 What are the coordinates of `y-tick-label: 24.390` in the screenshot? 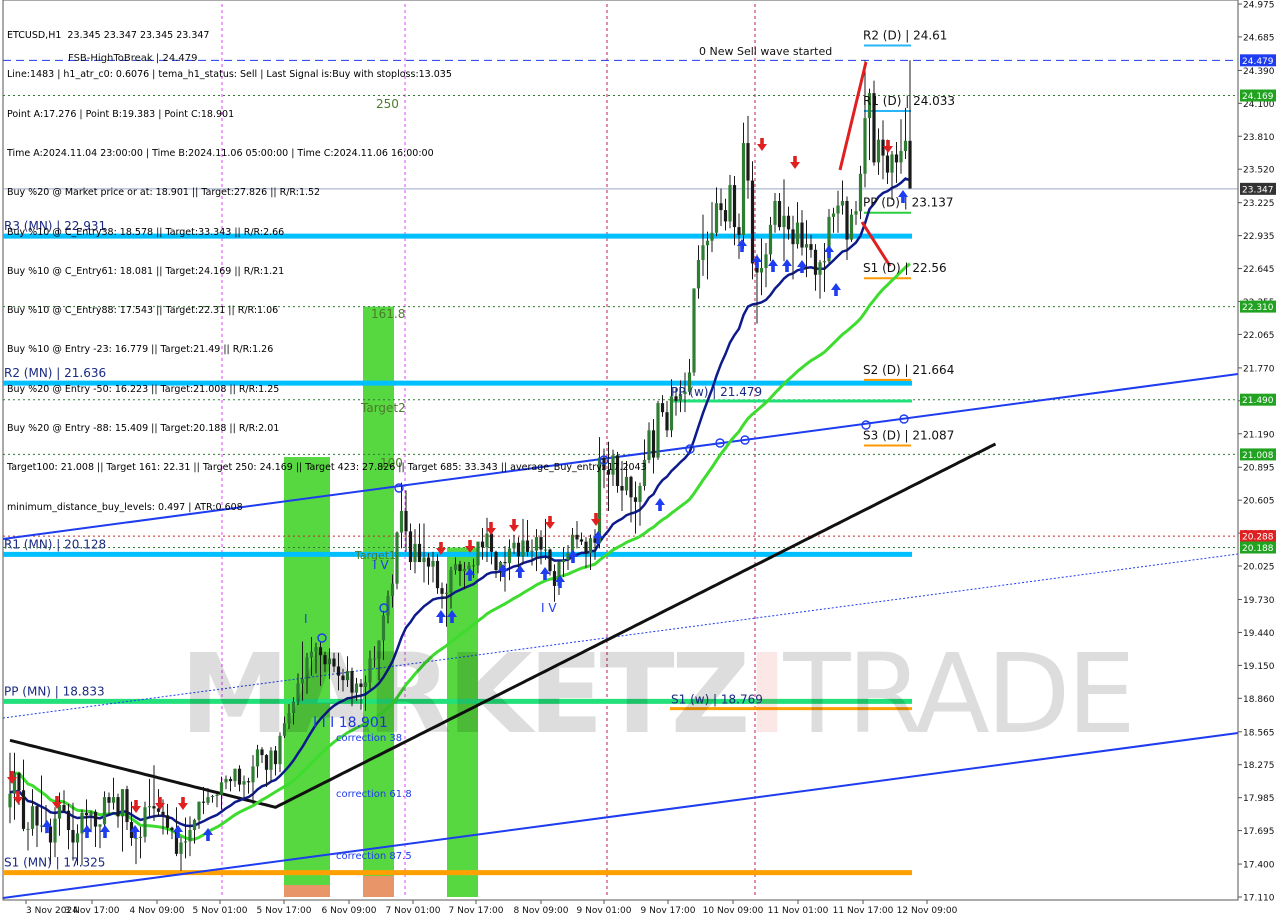 It's located at (1259, 72).